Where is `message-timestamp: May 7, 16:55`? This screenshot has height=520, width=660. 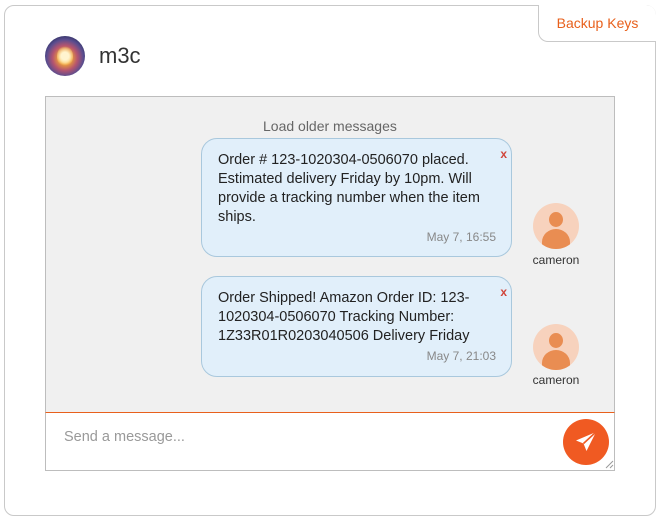 message-timestamp: May 7, 16:55 is located at coordinates (461, 237).